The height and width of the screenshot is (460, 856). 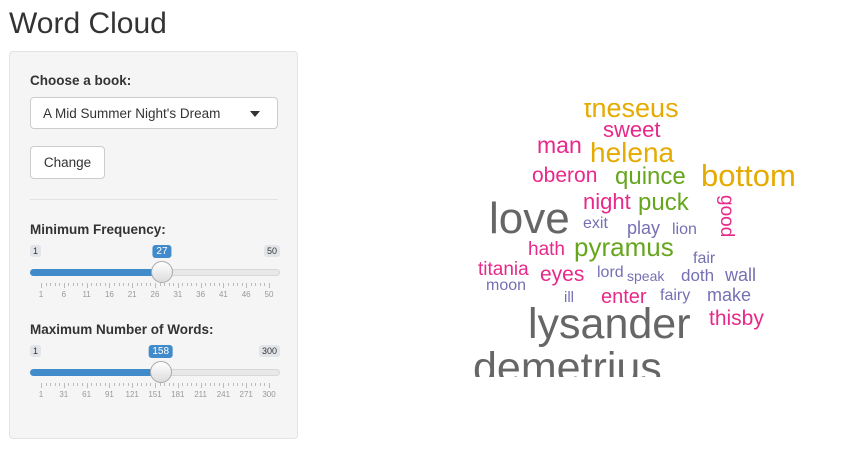 I want to click on page-title: Word Cloud, so click(x=88, y=23).